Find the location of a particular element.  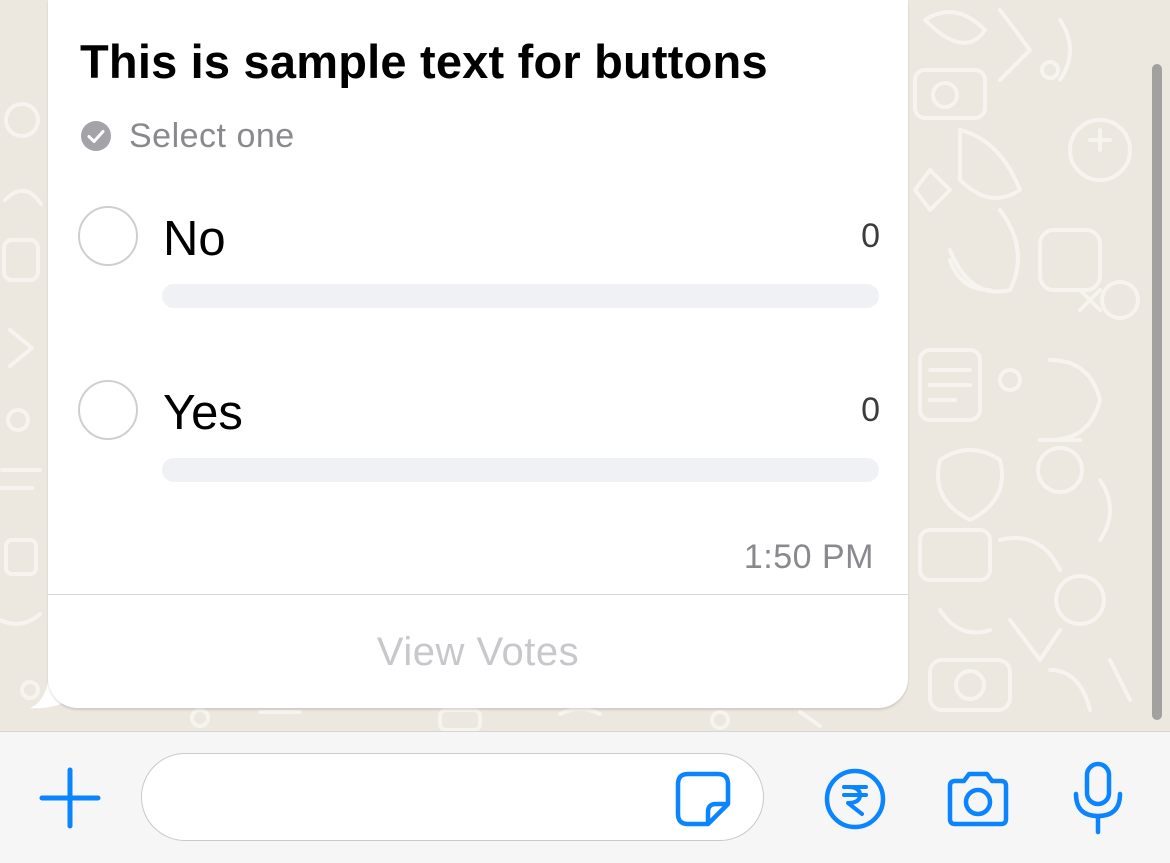

poll-option-label: No is located at coordinates (194, 239).